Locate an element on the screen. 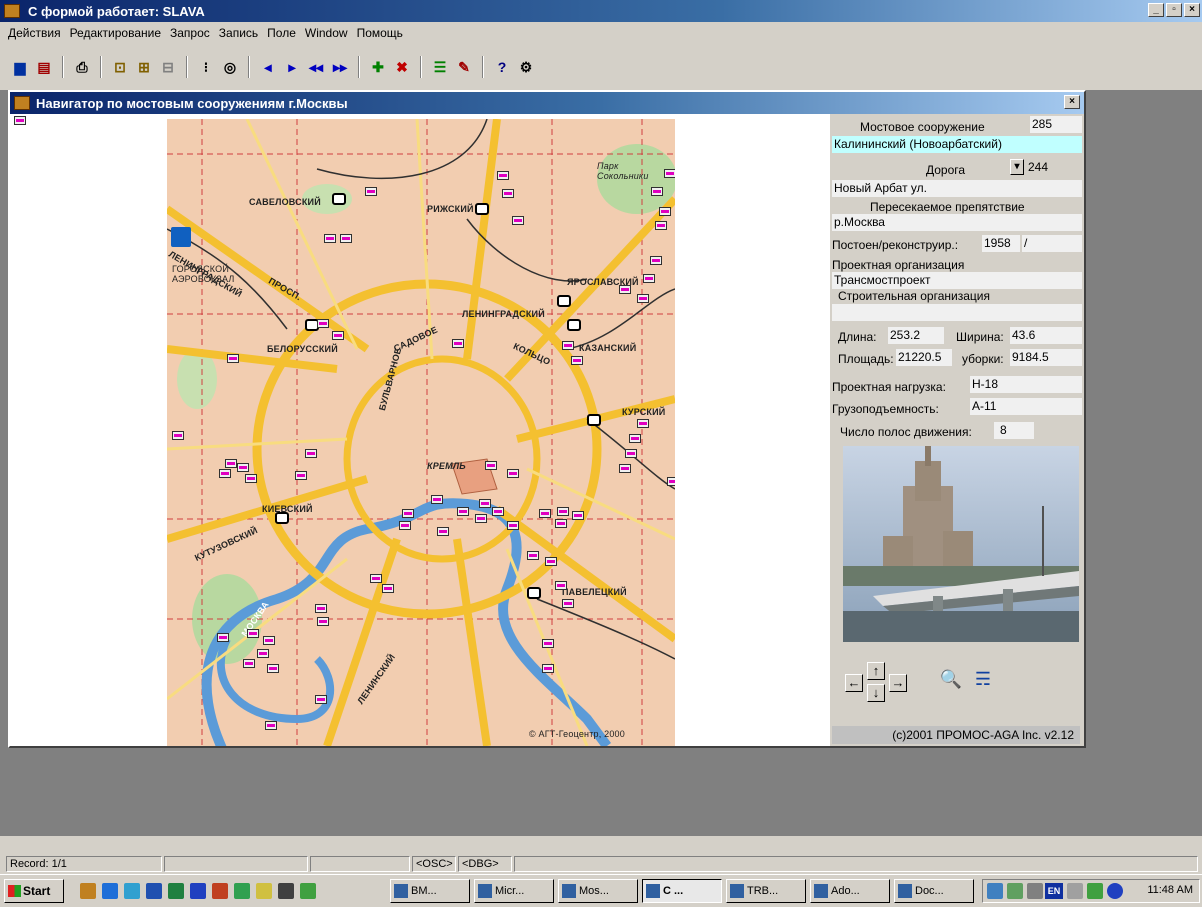 The width and height of the screenshot is (1202, 907). next-block-icon: ▸▸ is located at coordinates (340, 67).